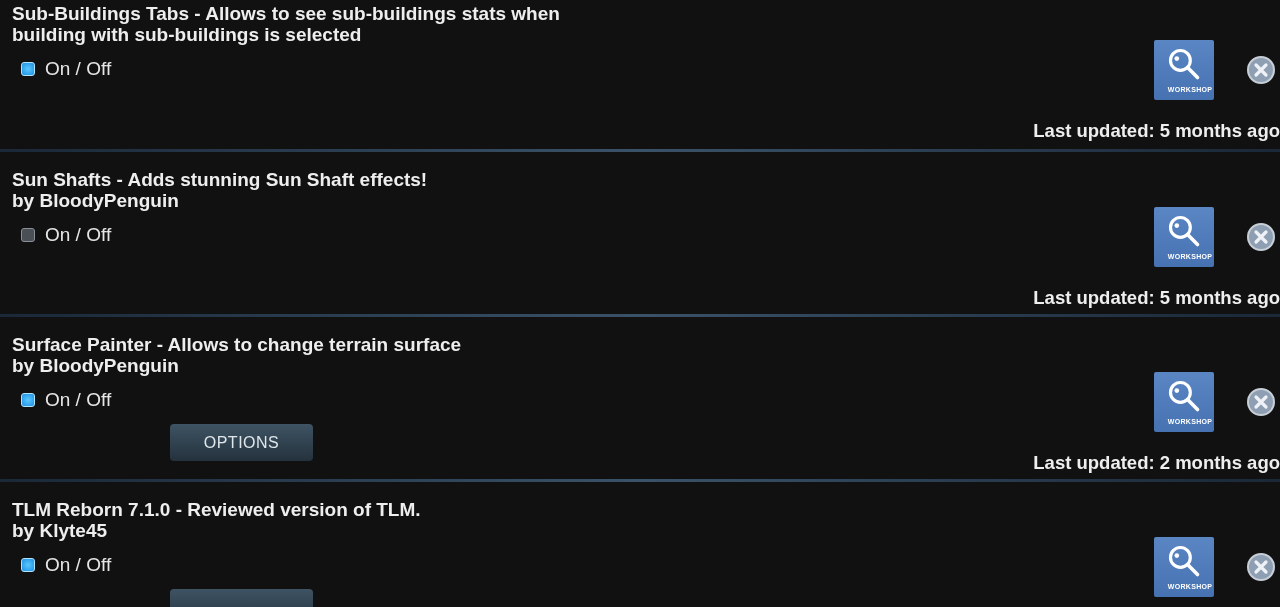 The height and width of the screenshot is (607, 1280). I want to click on checkbox, so click(28, 235).